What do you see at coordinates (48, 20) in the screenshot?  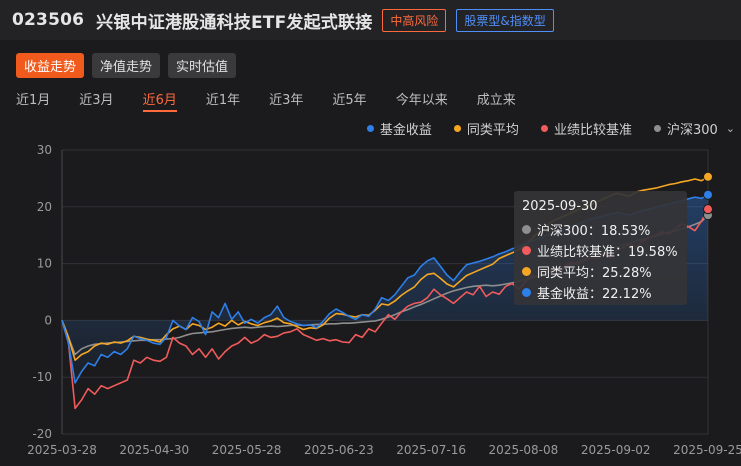 I see `fund-code: 023506` at bounding box center [48, 20].